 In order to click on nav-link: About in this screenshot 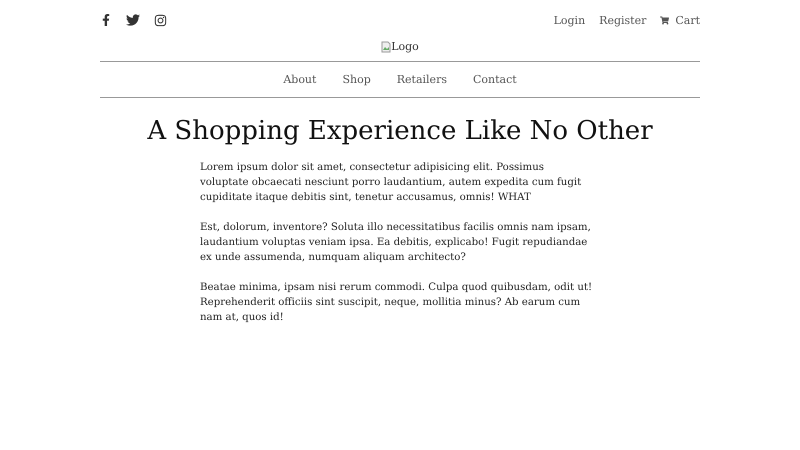, I will do `click(299, 79)`.